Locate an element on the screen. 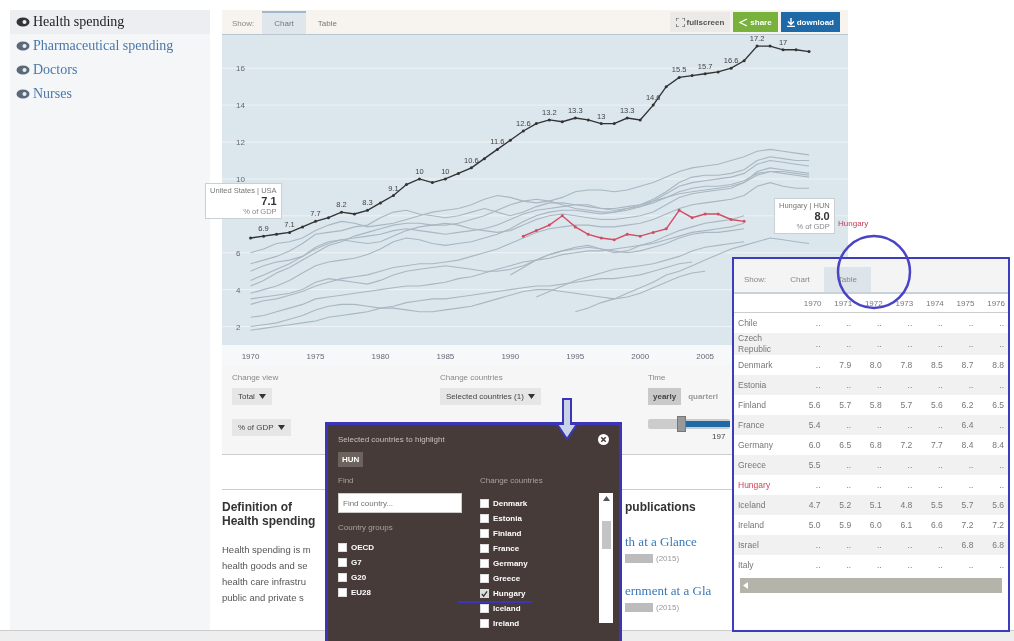 The width and height of the screenshot is (1014, 641). tooltip-value: 7.1 is located at coordinates (268, 201).